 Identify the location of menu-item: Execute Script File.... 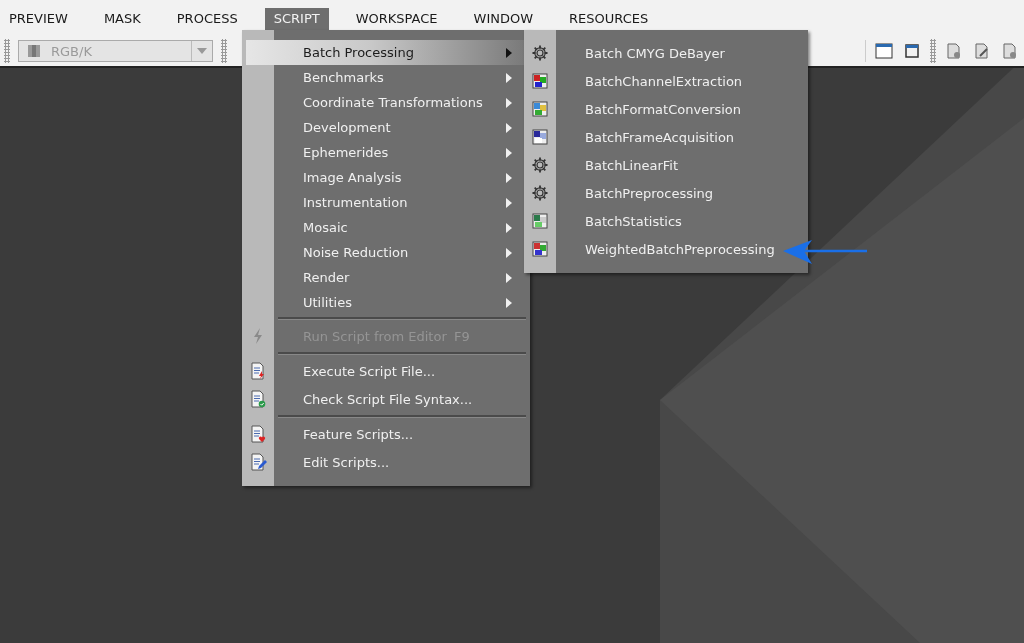
(383, 371).